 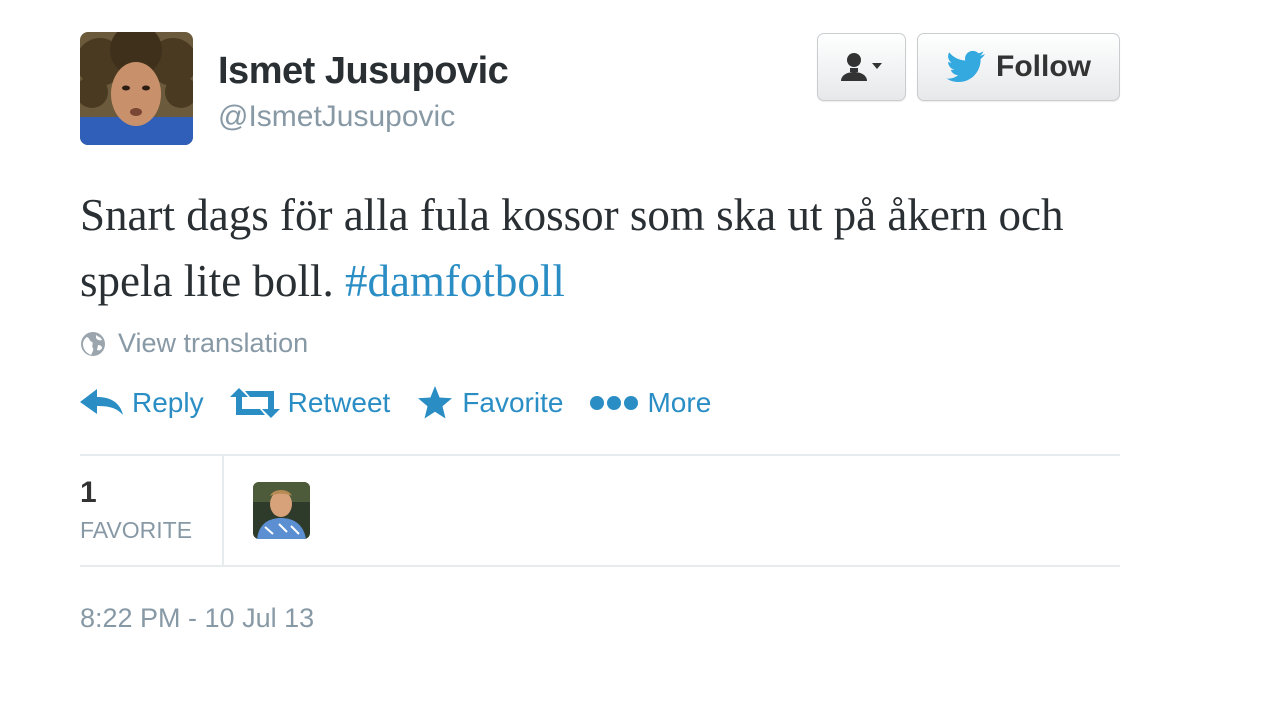 I want to click on favorite-count: 1, so click(x=88, y=493).